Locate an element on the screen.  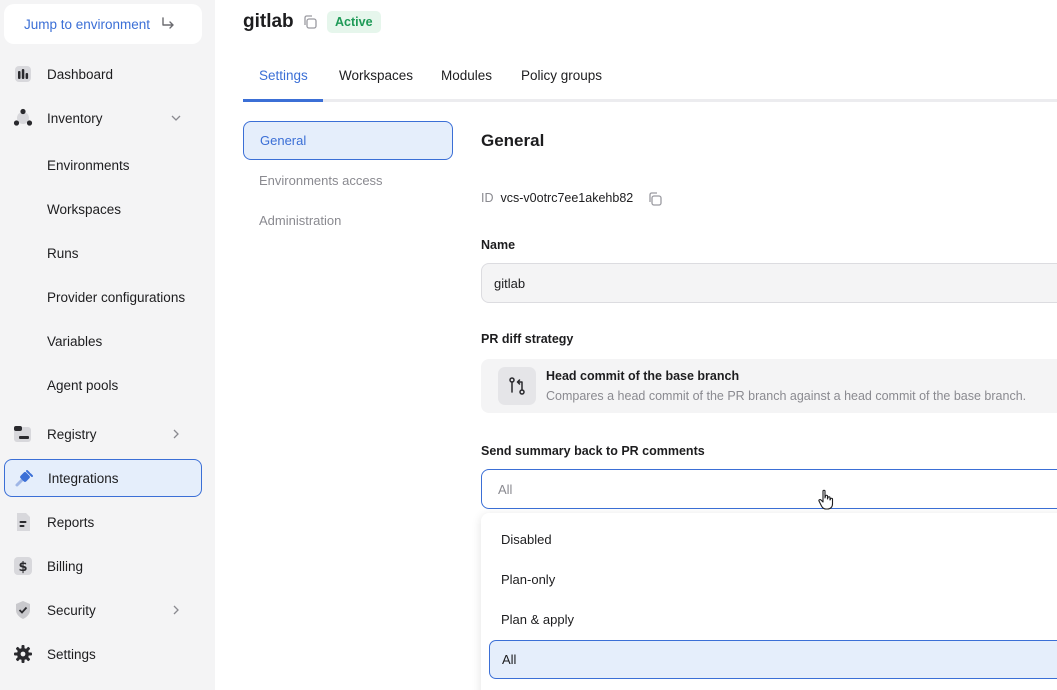
id-value: vcs-v0otrc7ee1akehb82 is located at coordinates (567, 198).